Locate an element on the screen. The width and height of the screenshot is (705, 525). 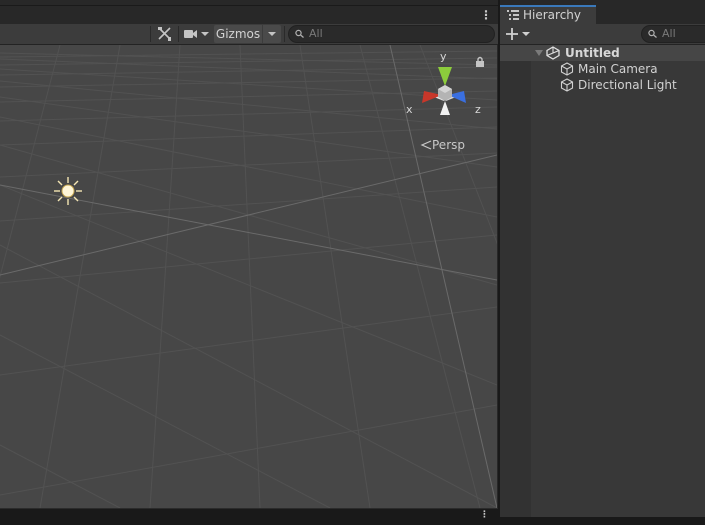
hierarchy-toolbar: All is located at coordinates (602, 34).